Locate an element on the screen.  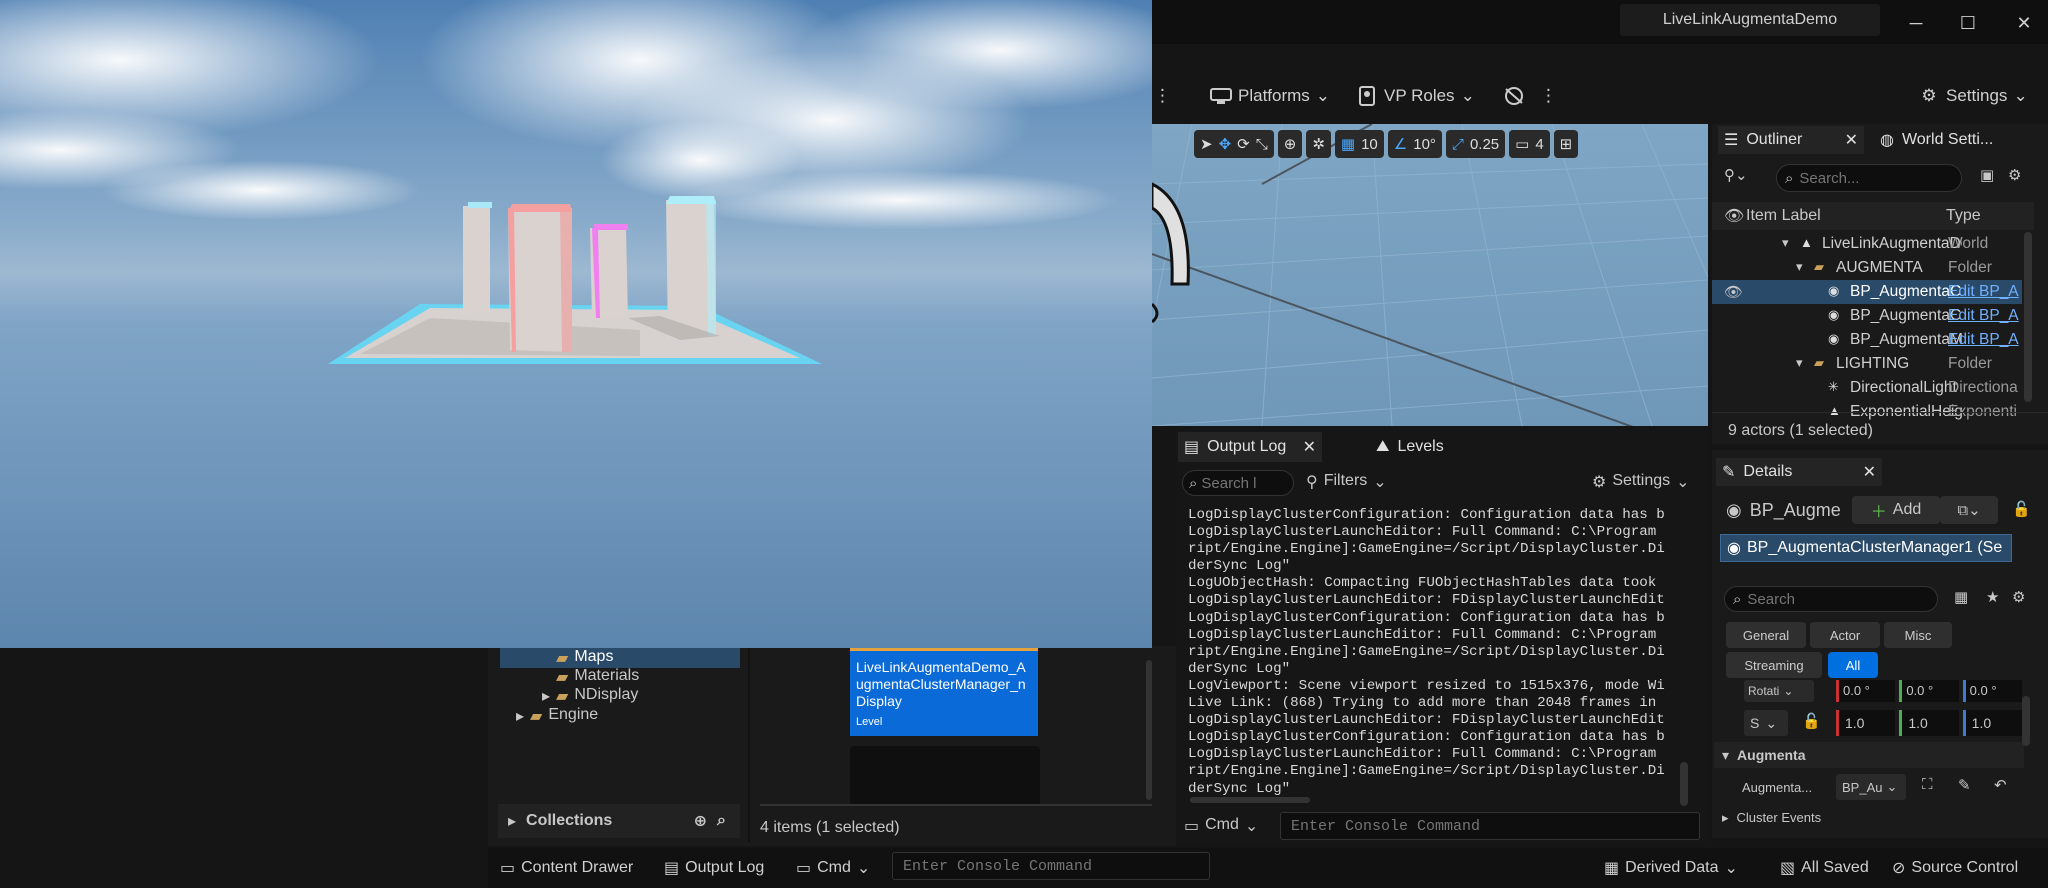
scale-dropdown: S ⌄ is located at coordinates (1766, 723).